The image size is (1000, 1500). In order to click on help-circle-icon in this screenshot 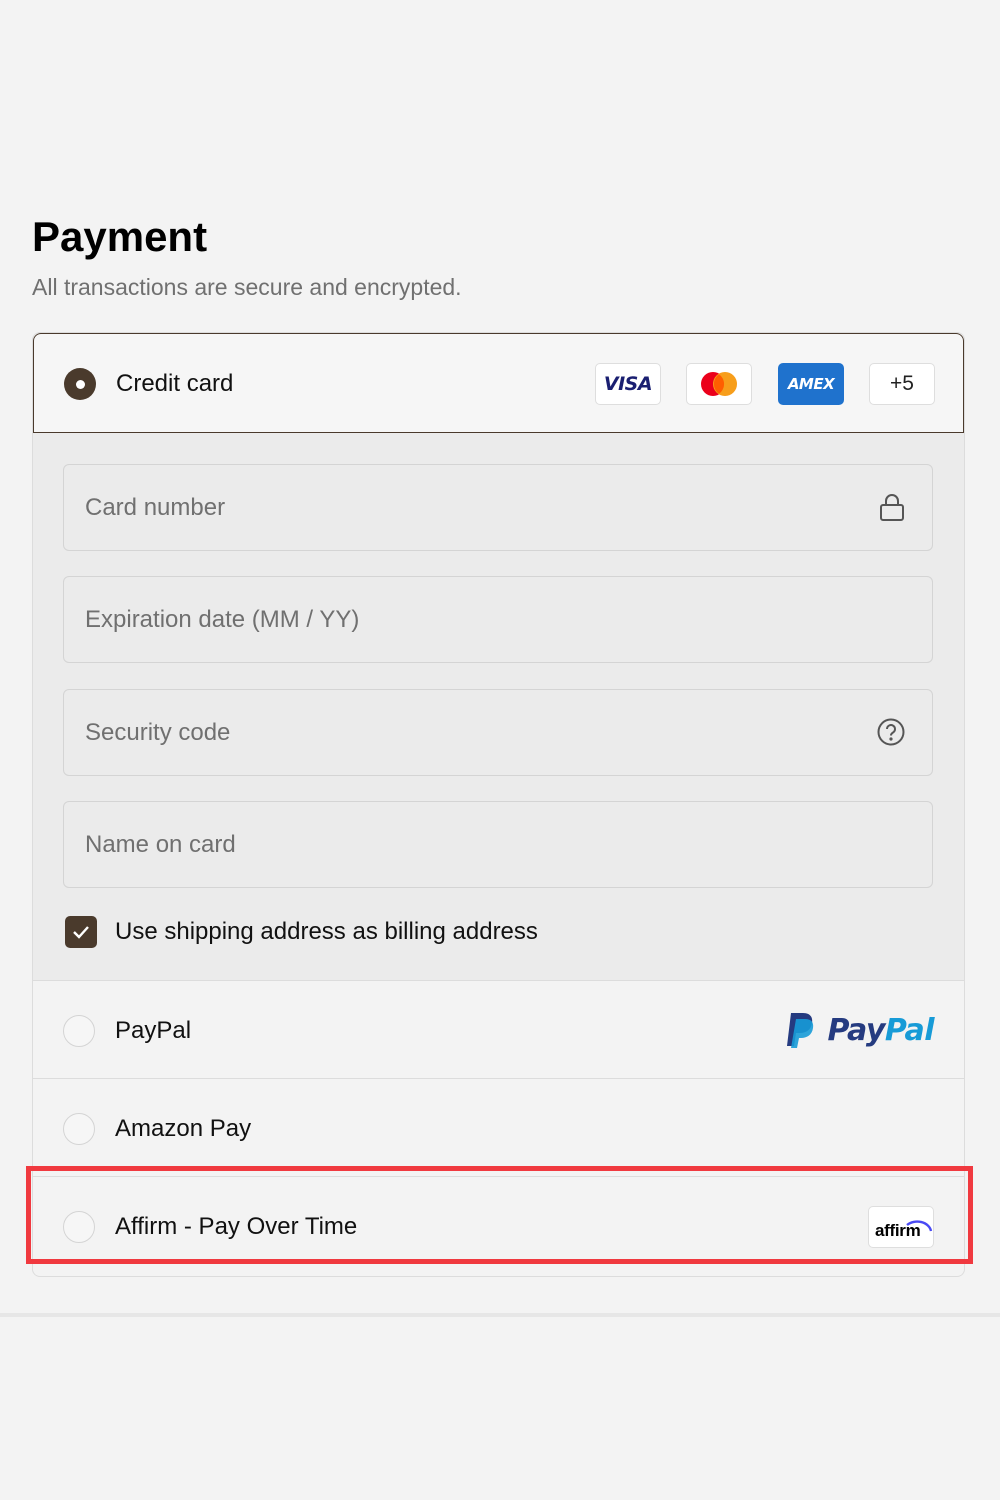, I will do `click(891, 734)`.